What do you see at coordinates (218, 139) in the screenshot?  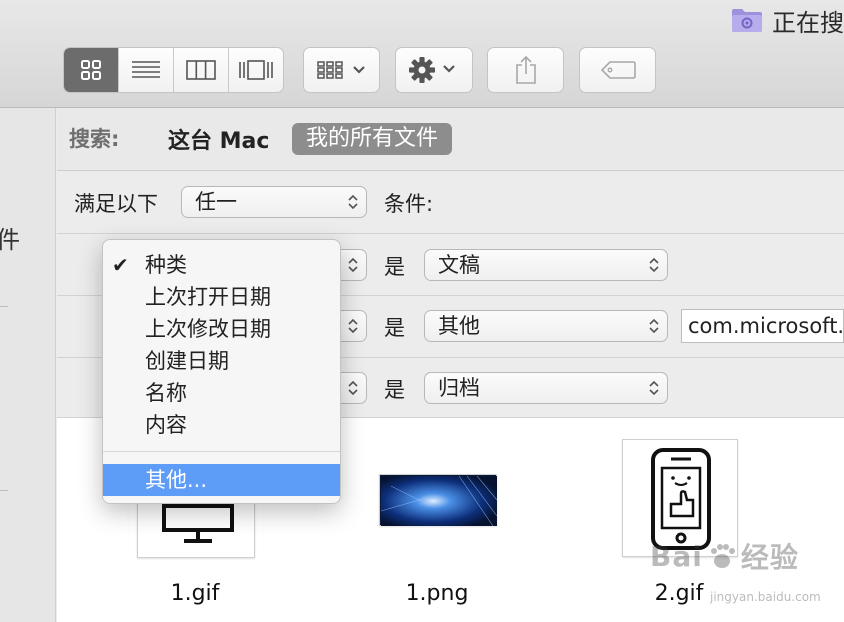 I see `scope-this-mac: 这台 Mac` at bounding box center [218, 139].